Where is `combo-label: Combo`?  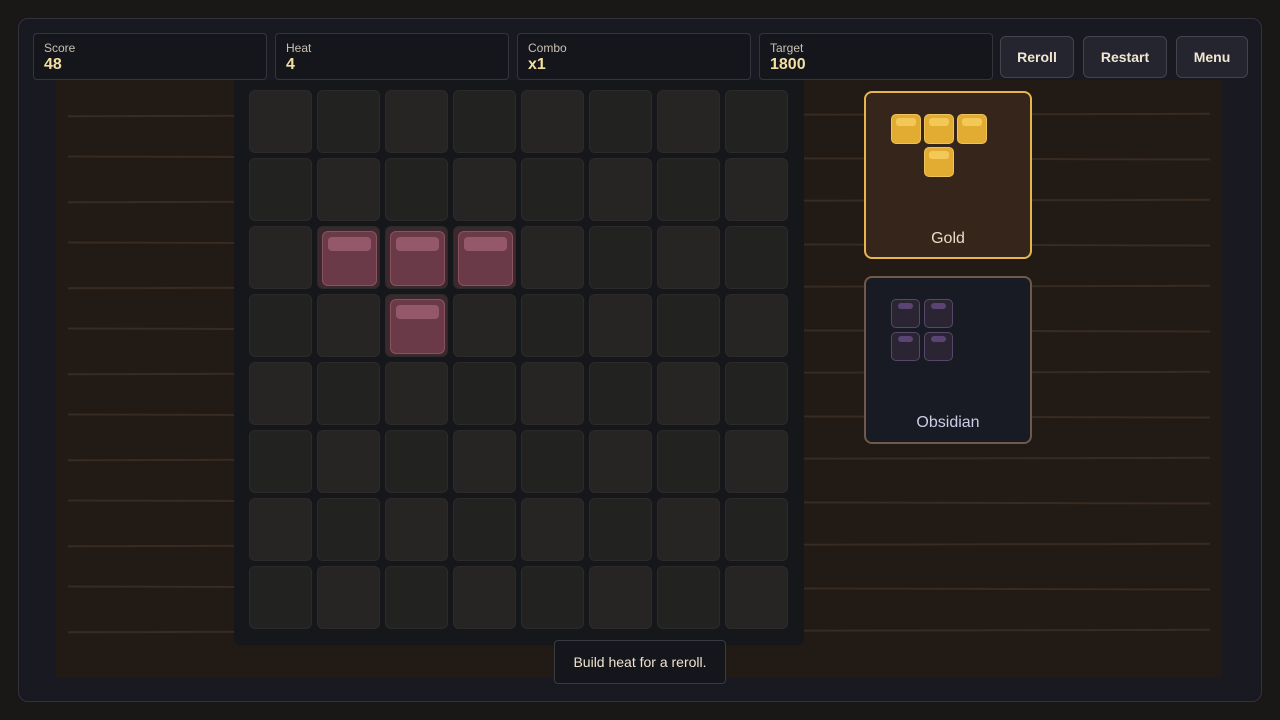 combo-label: Combo is located at coordinates (547, 48).